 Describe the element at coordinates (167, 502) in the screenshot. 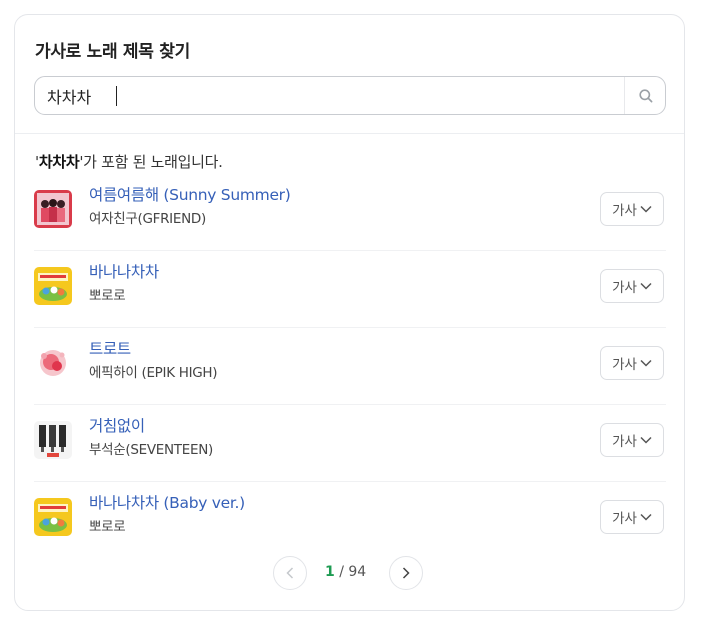

I see `song-title-link: 바나나차차 (Baby ver.)` at that location.